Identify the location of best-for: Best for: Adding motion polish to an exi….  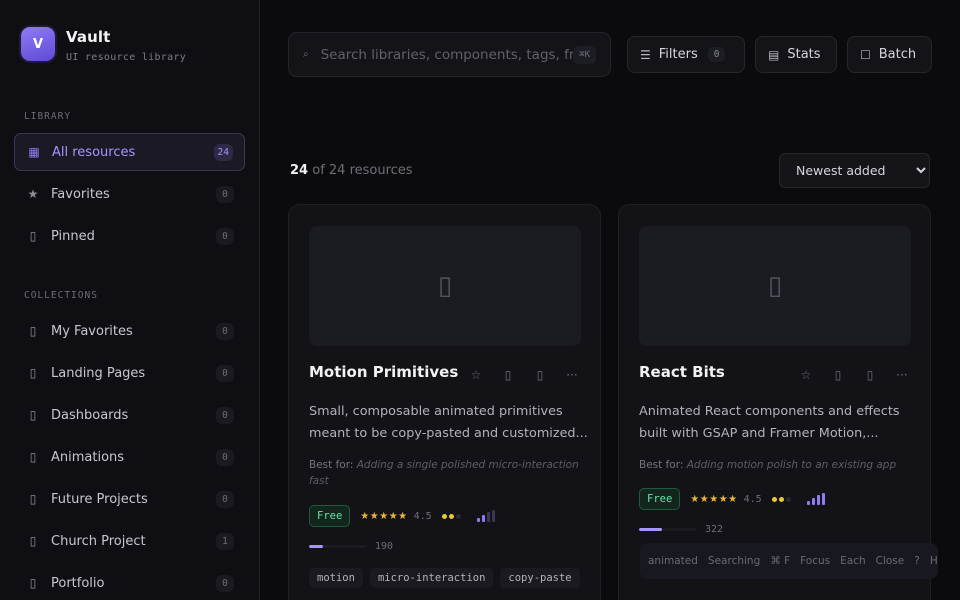
(779, 465).